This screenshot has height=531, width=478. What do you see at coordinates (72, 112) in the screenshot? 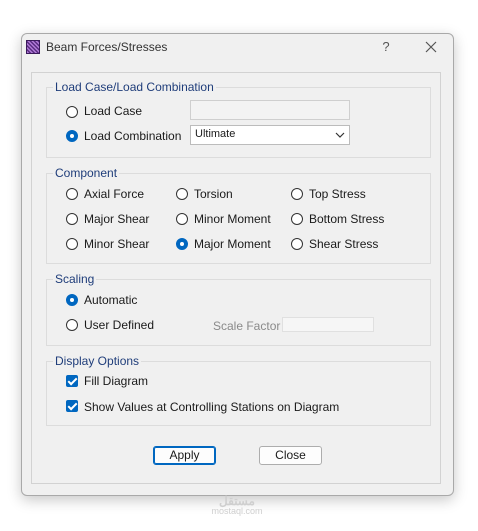
I see `load-case-radio` at bounding box center [72, 112].